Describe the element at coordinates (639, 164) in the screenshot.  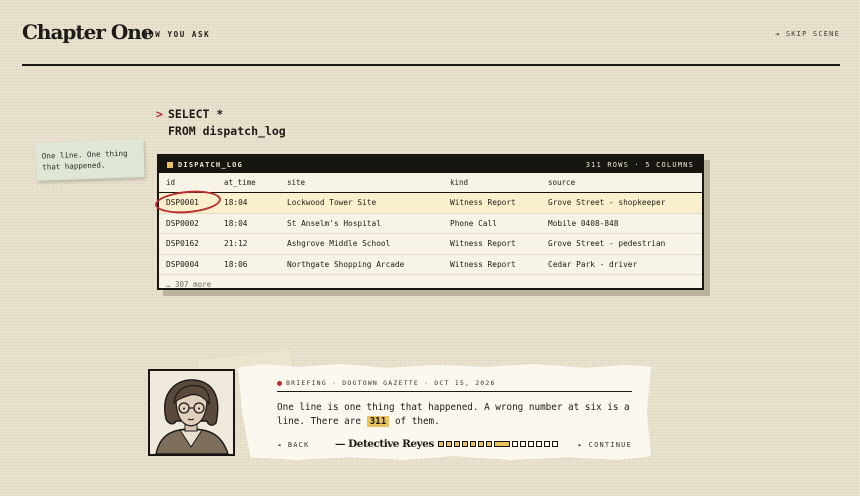
I see `table-summary: 311 ROWS · 5 COLUMNS` at that location.